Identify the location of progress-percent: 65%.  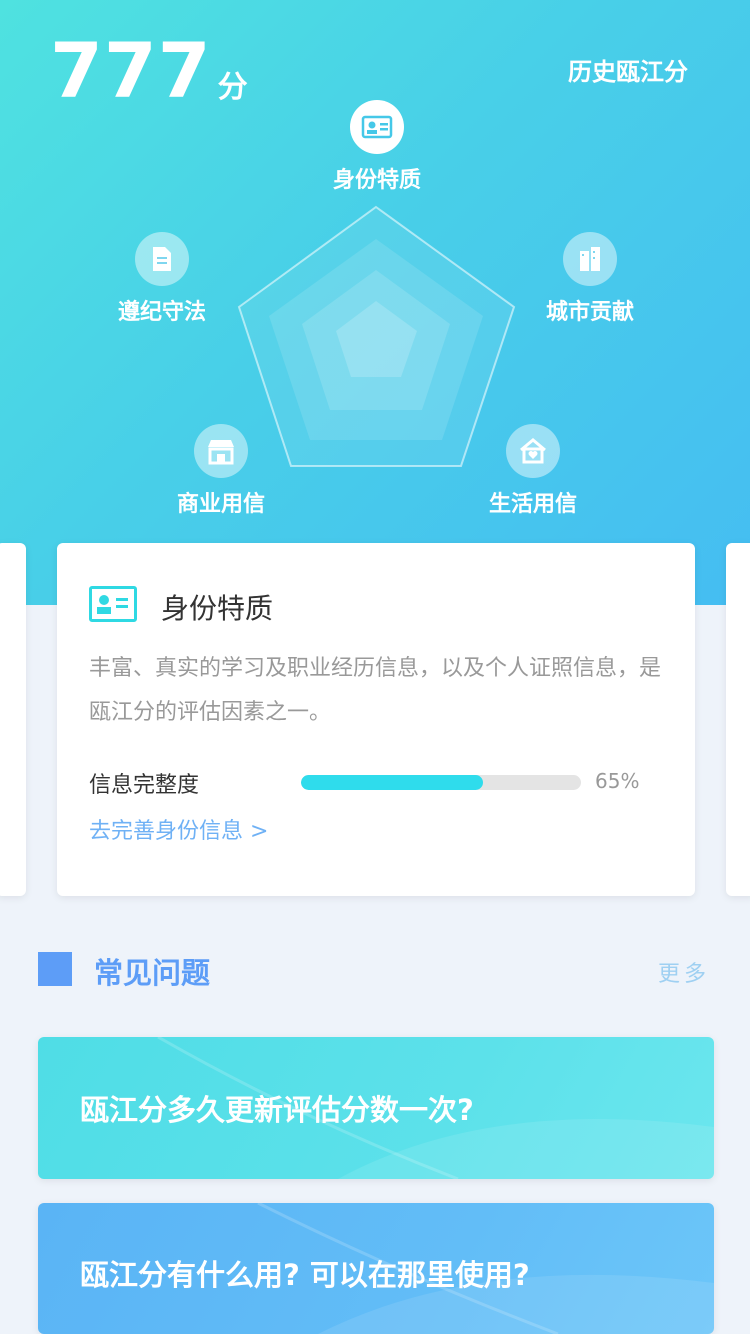
(617, 781).